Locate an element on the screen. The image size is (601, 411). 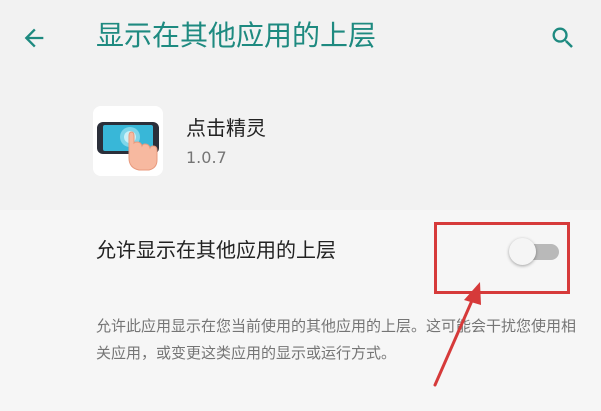
app-version: 1.0.7 is located at coordinates (206, 157).